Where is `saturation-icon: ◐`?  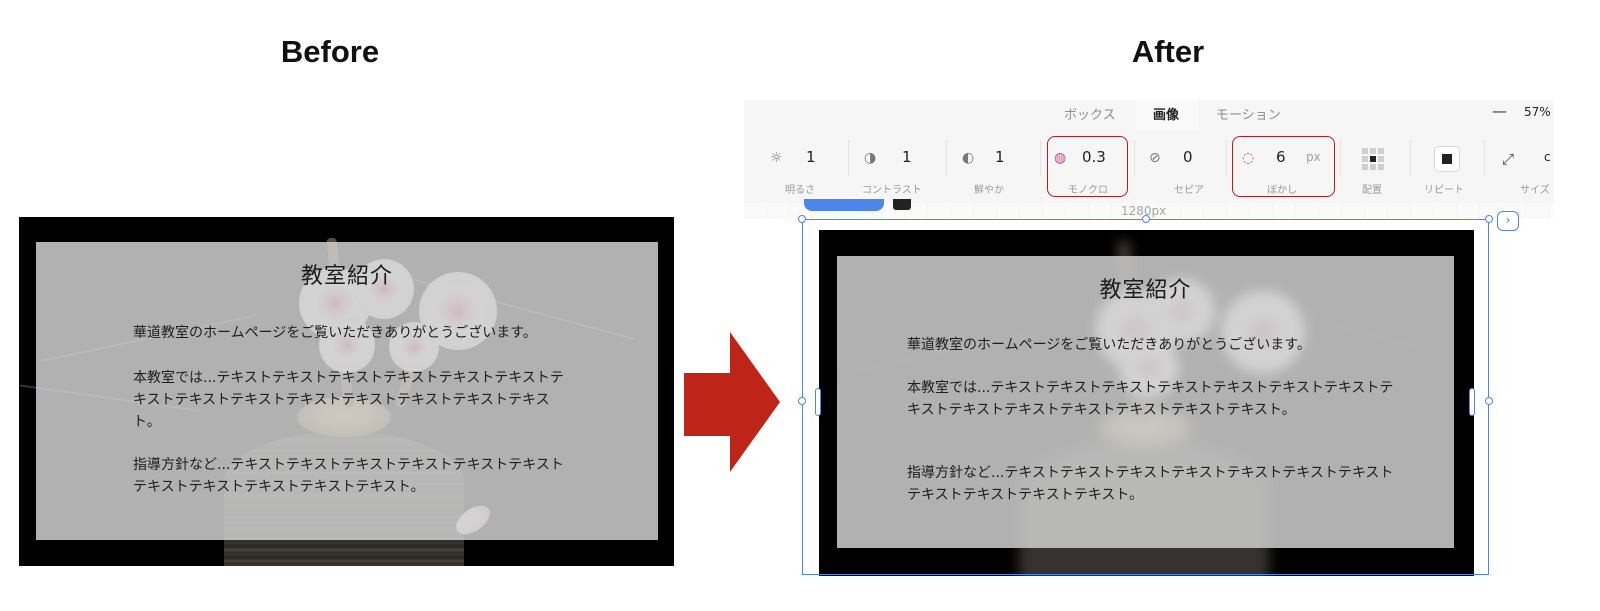
saturation-icon: ◐ is located at coordinates (968, 158).